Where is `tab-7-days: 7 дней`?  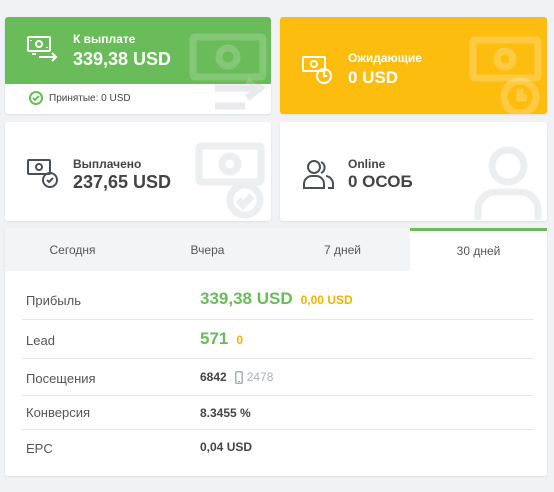
tab-7-days: 7 дней is located at coordinates (342, 249).